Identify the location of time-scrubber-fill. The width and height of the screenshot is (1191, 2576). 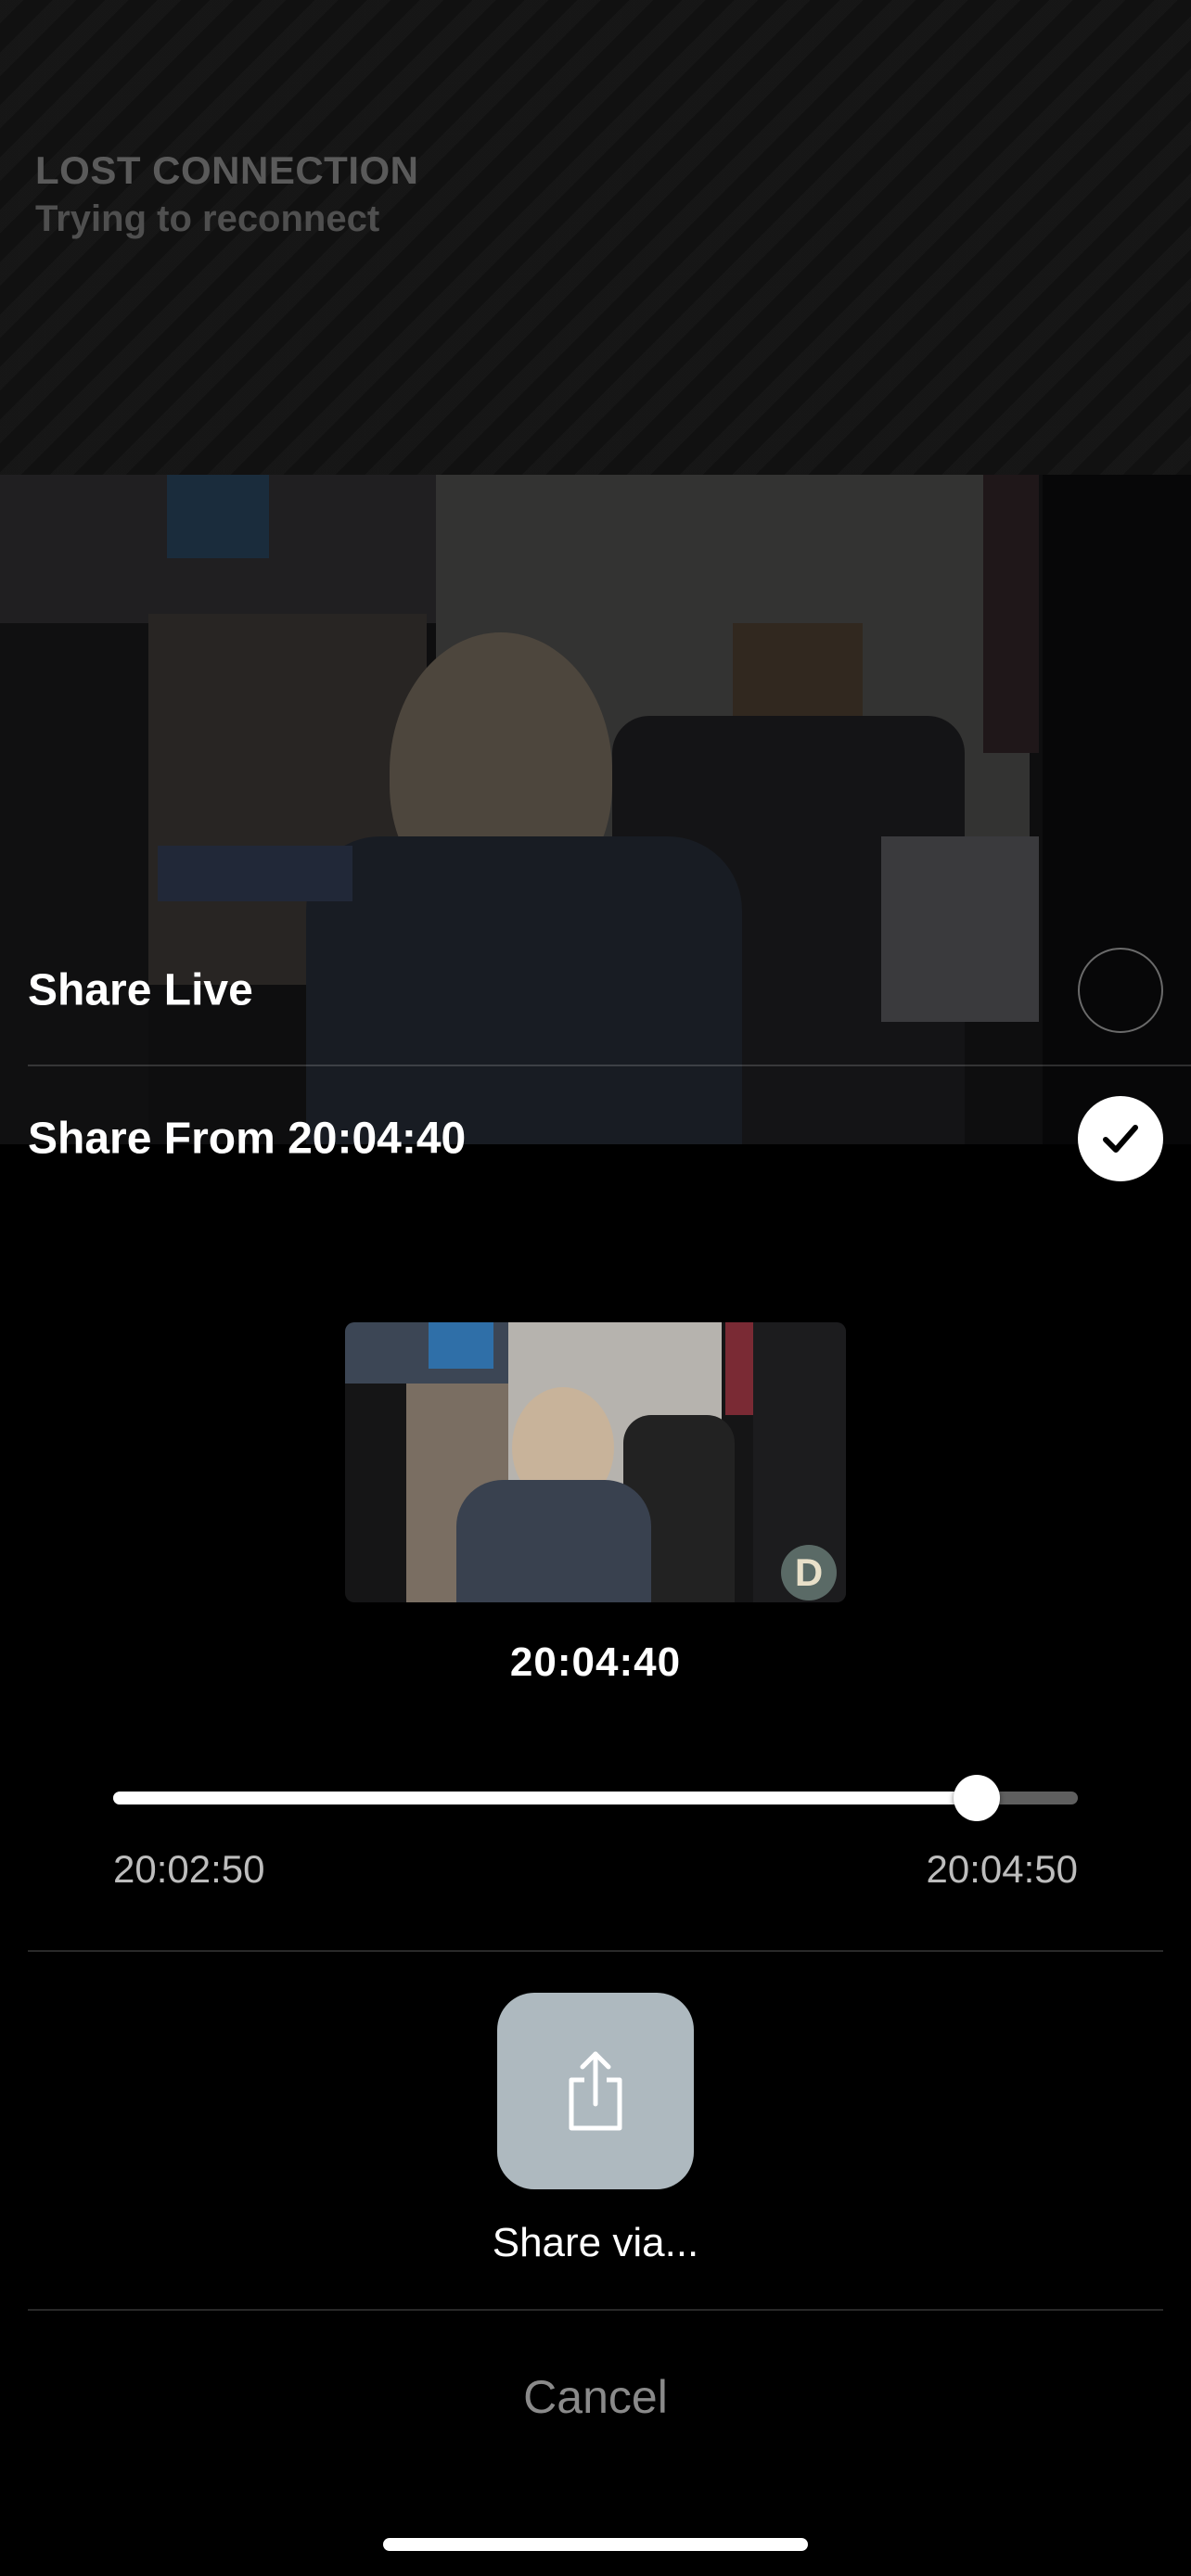
(545, 1798).